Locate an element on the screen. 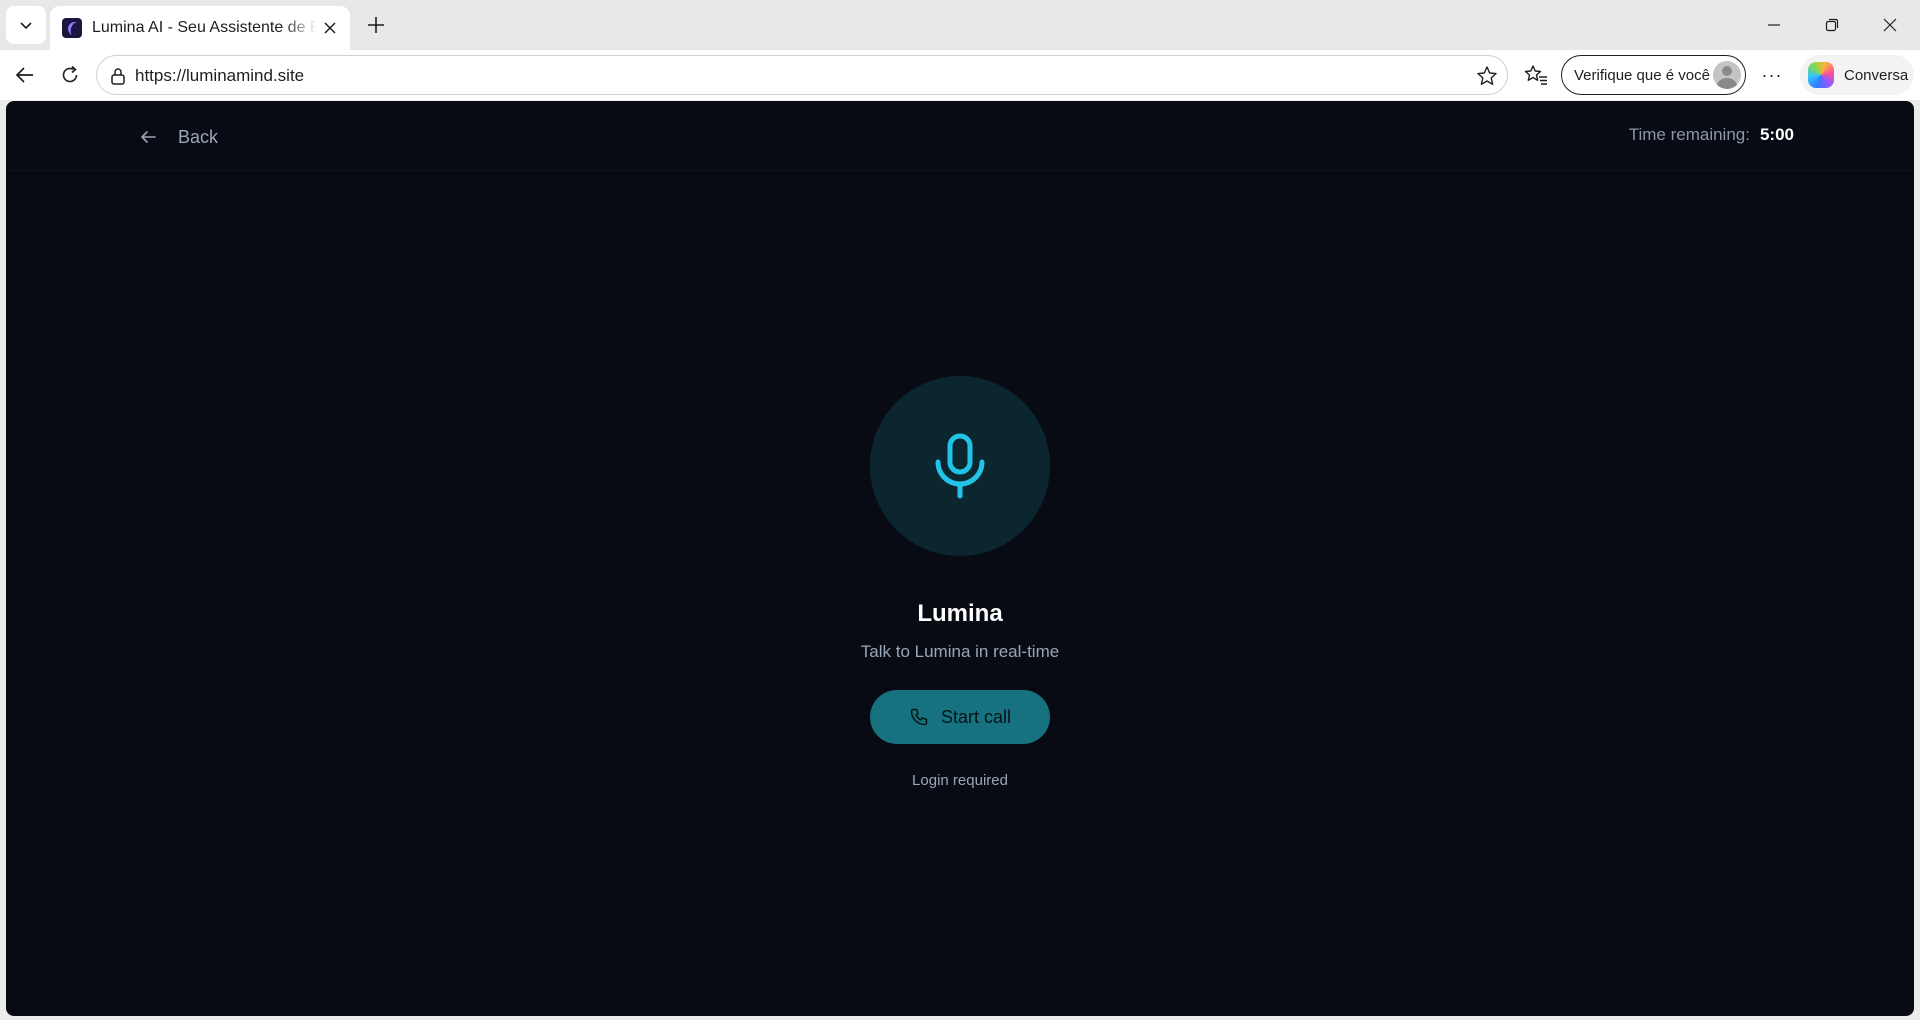 The image size is (1920, 1020). tab-title: Lumina AI - Seu Assistente de Bem-estar is located at coordinates (204, 27).